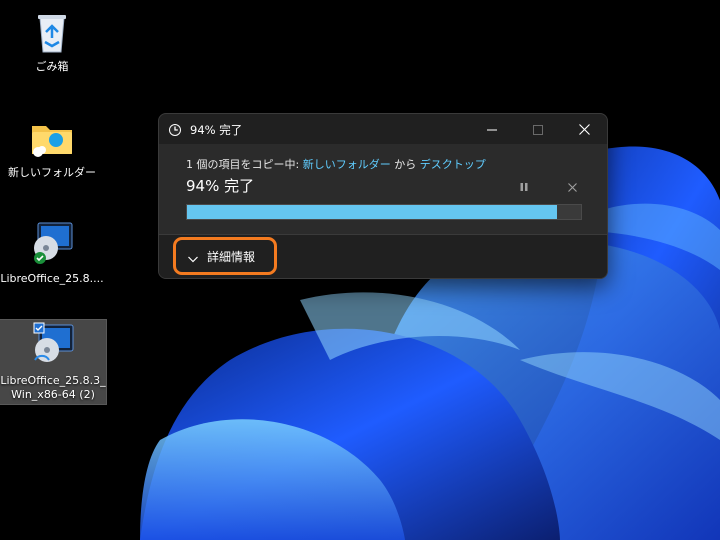  I want to click on window-title: 94% 完了, so click(216, 130).